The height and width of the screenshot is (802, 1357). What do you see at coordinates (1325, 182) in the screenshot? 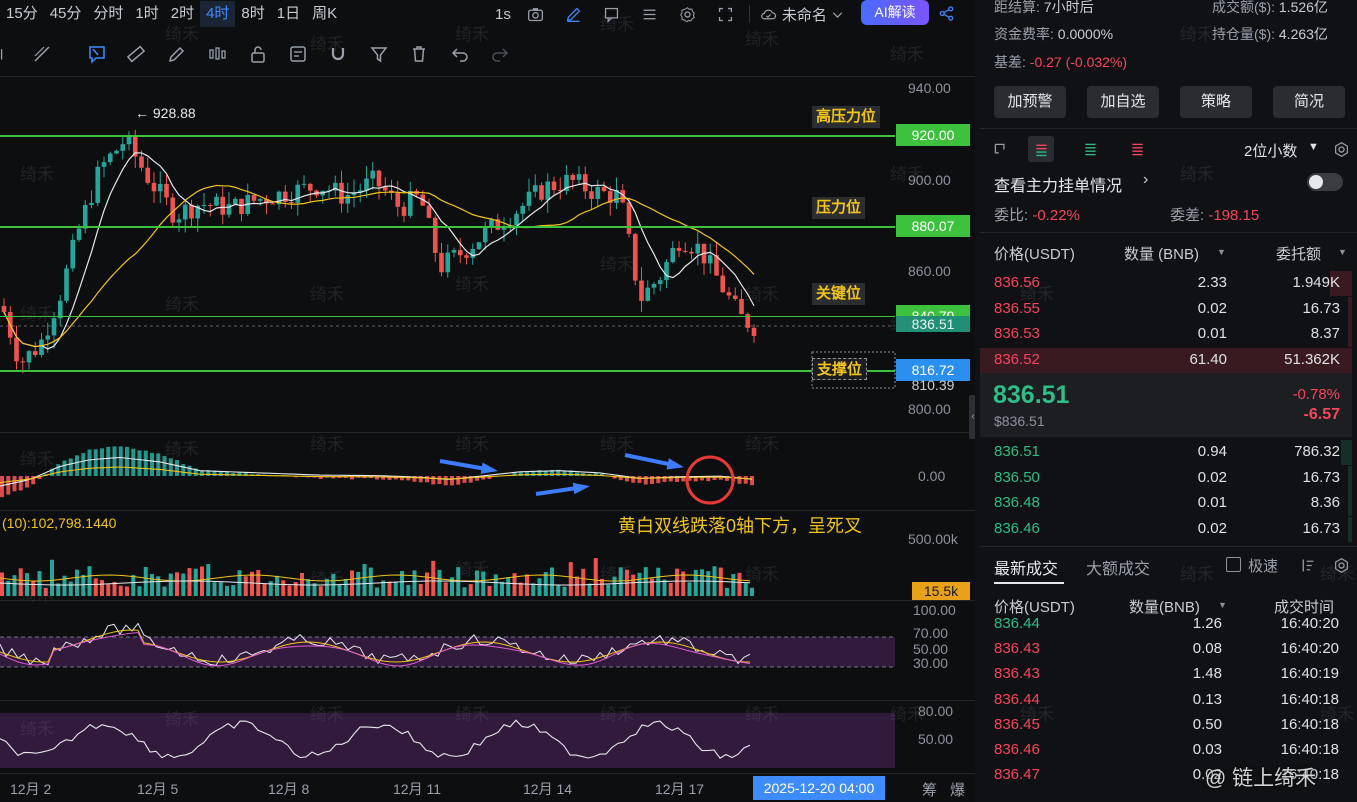
I see `main-orders-toggle` at bounding box center [1325, 182].